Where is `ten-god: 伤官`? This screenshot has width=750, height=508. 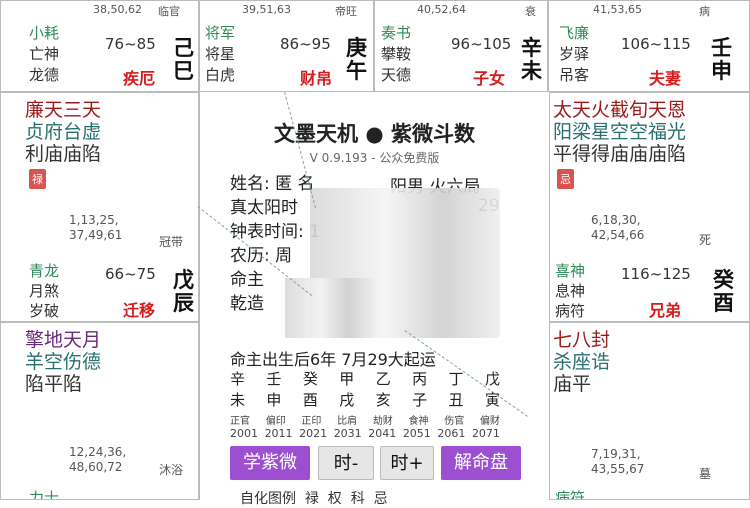 ten-god: 伤官 is located at coordinates (454, 421).